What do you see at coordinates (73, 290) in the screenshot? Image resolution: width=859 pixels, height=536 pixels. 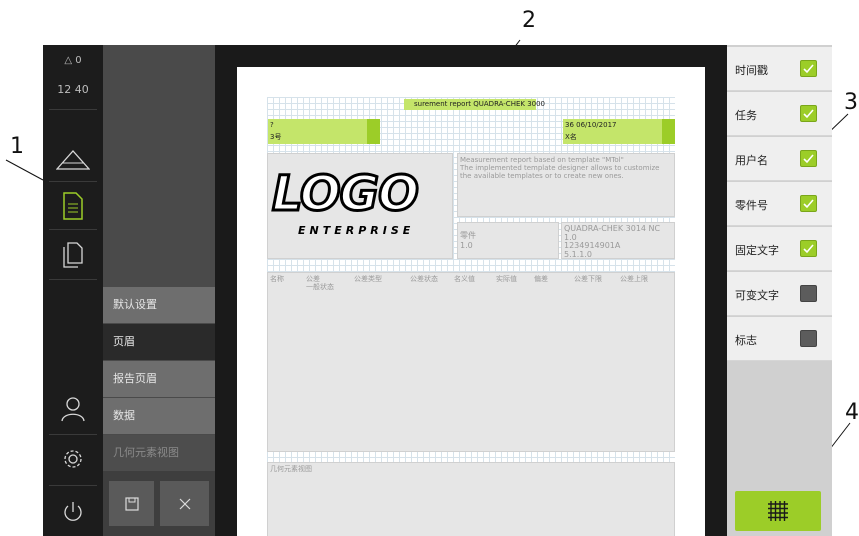 I see `main-navigation: △ 0 12 40` at bounding box center [73, 290].